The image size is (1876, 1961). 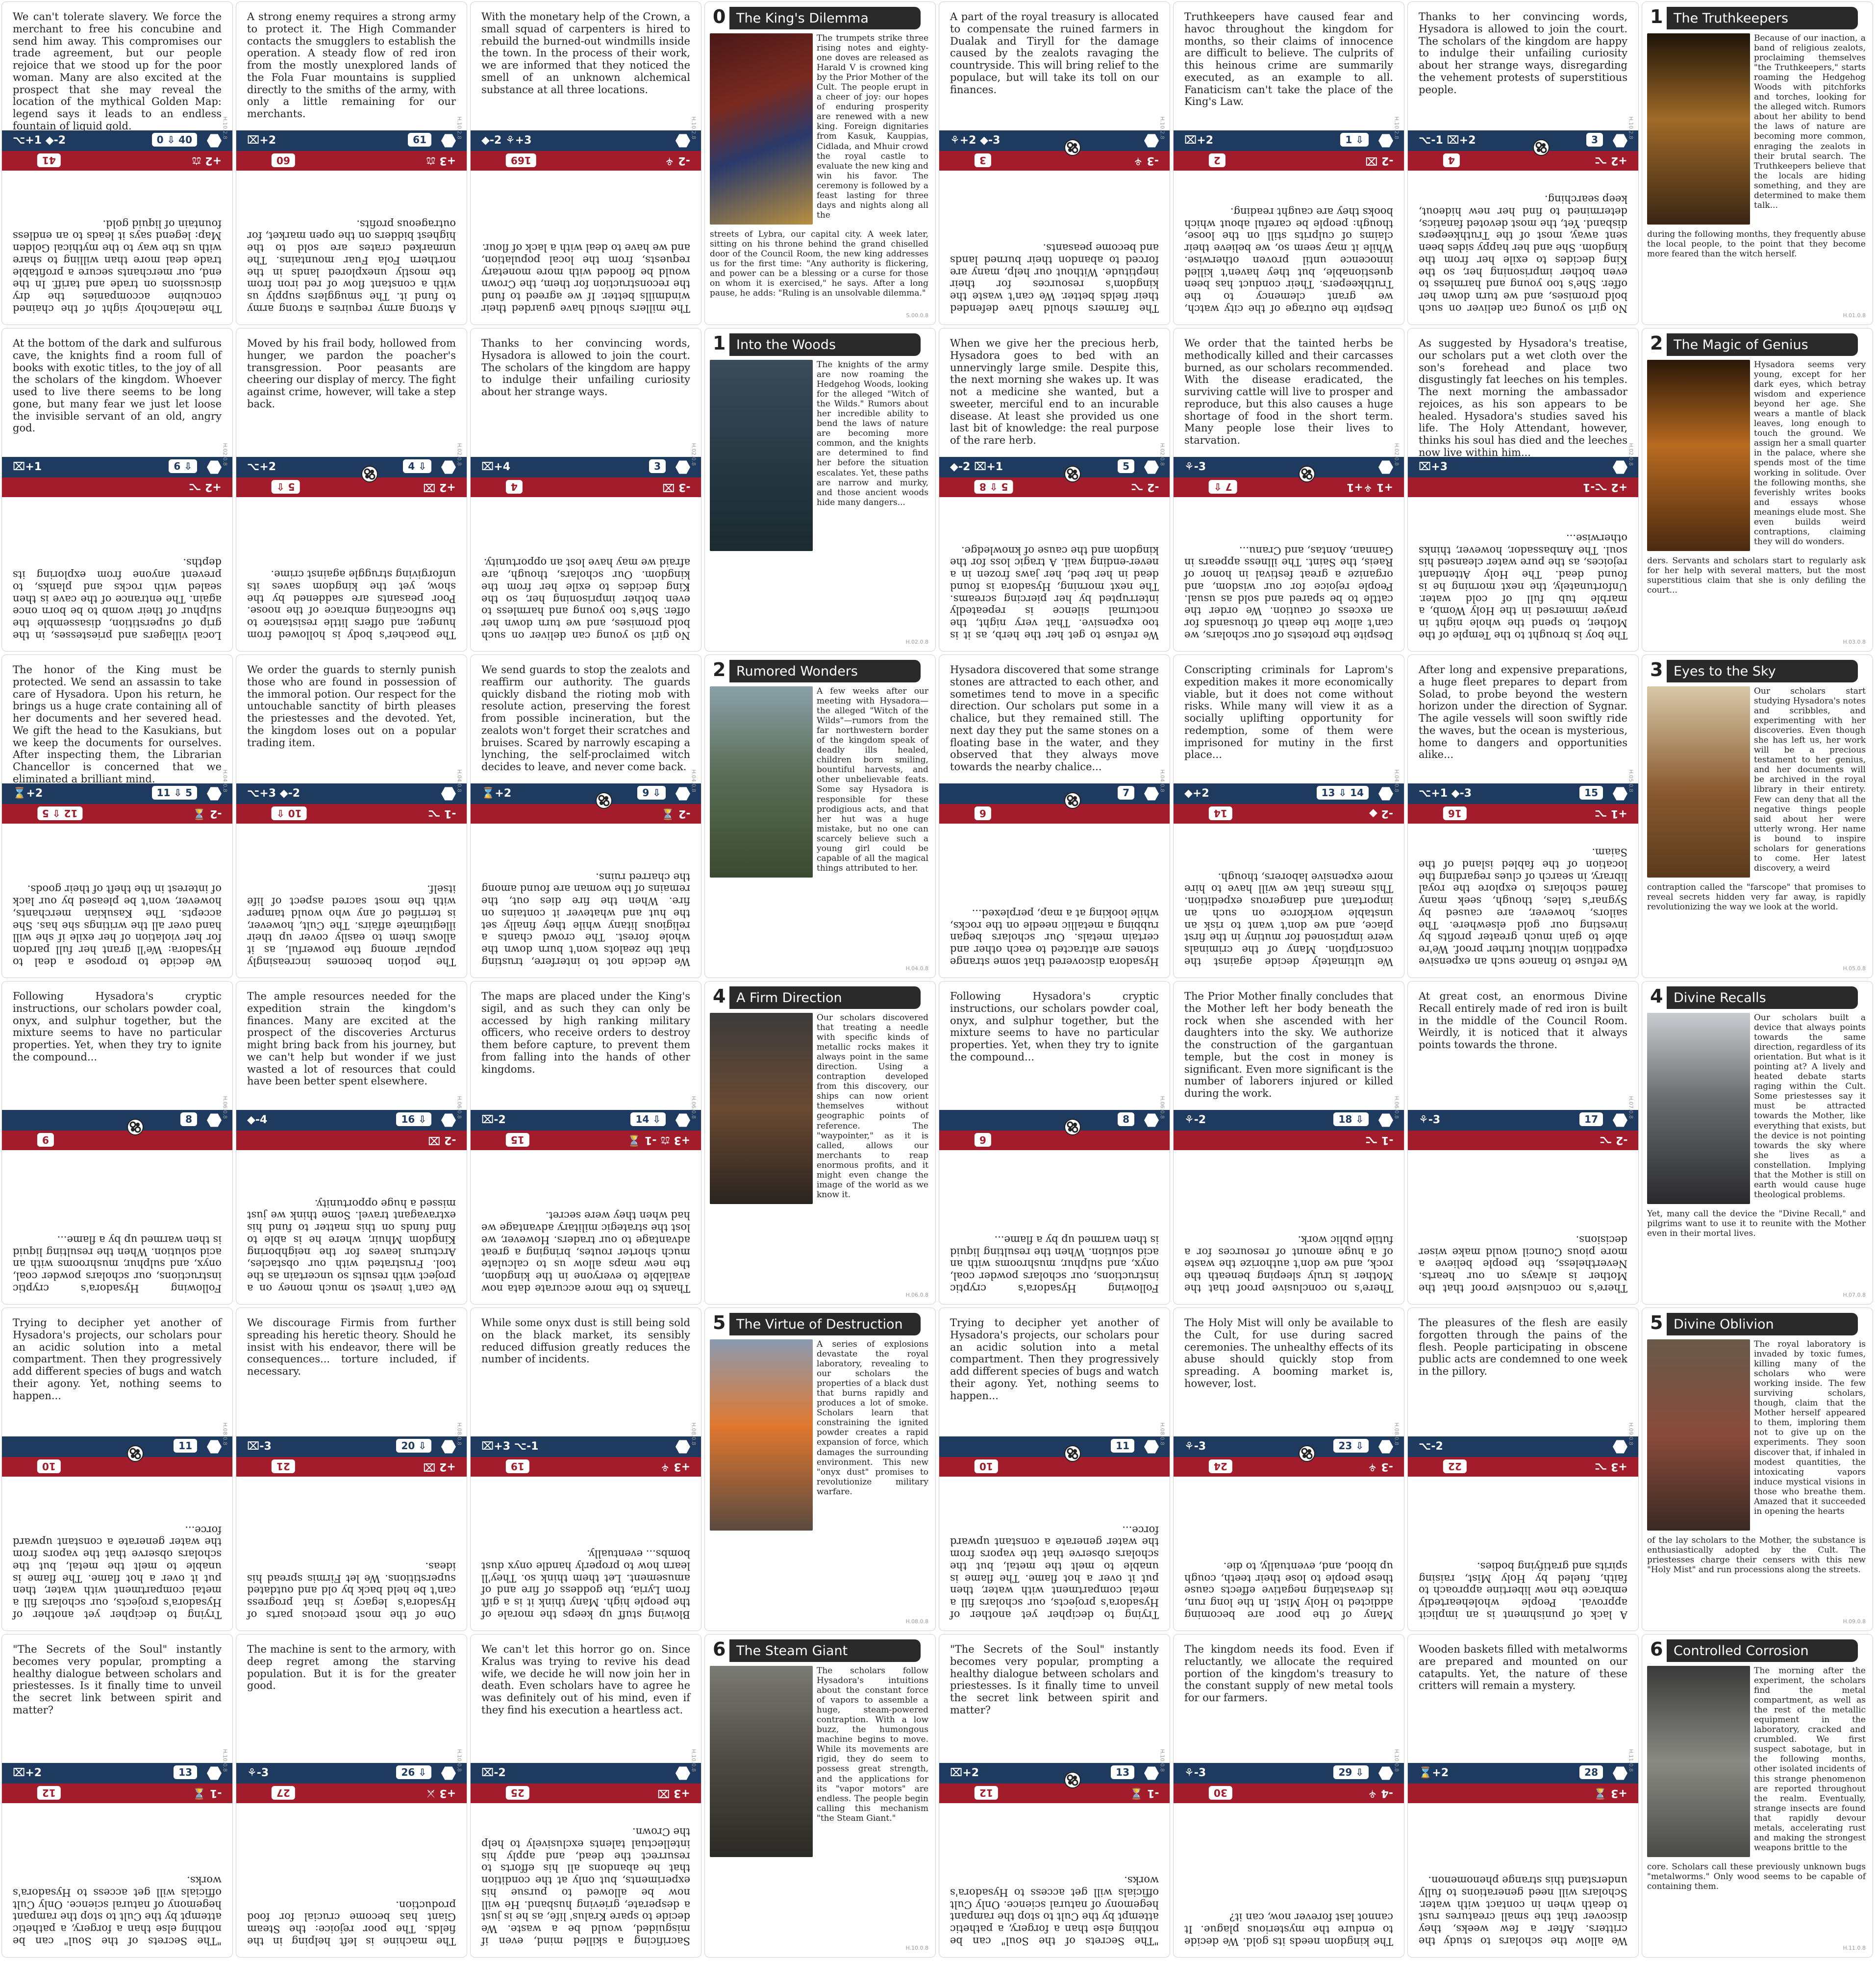 I want to click on yes-effects: ⌛+2, so click(x=28, y=793).